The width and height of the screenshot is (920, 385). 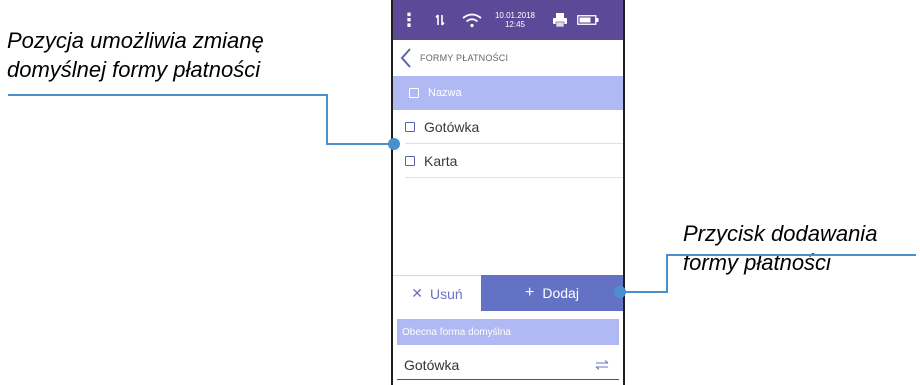 I want to click on plus-icon: +, so click(x=530, y=292).